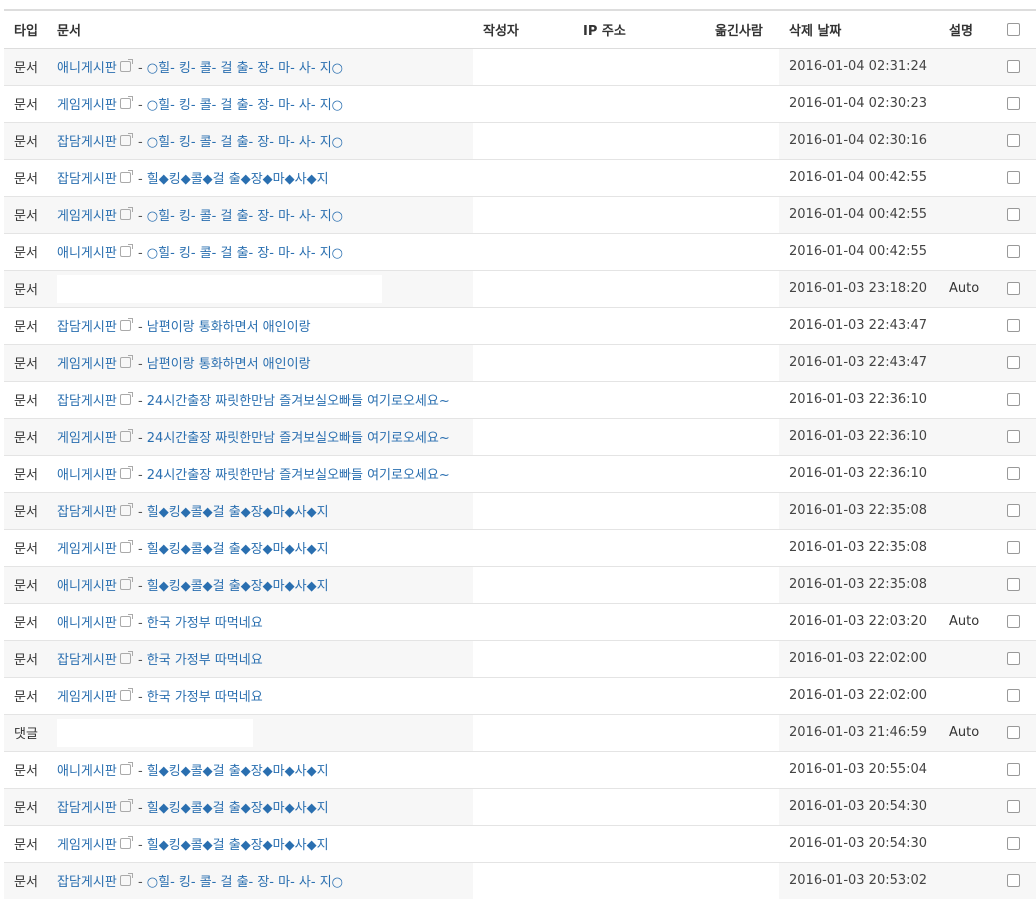 This screenshot has height=899, width=1036. I want to click on header-select-all, so click(1016, 29).